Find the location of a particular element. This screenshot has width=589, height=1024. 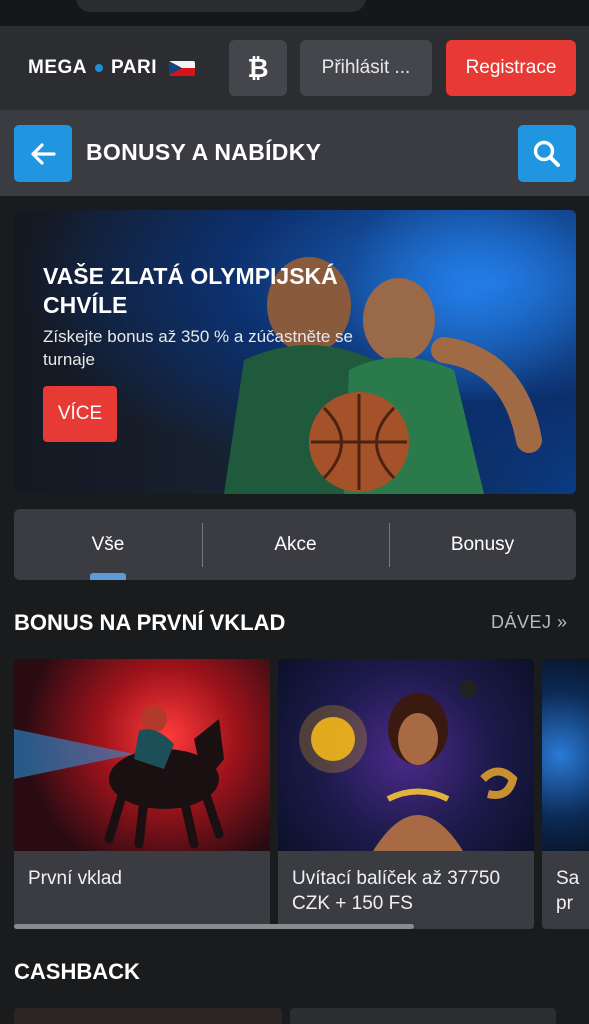

status-strip is located at coordinates (294, 13).